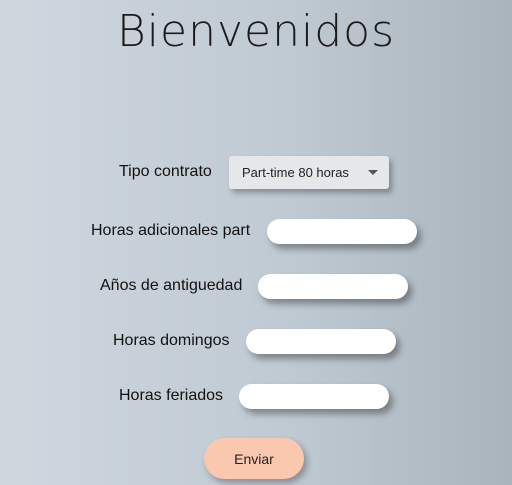 This screenshot has width=512, height=485. Describe the element at coordinates (171, 340) in the screenshot. I see `sunday-hours-label: Horas domingos` at that location.